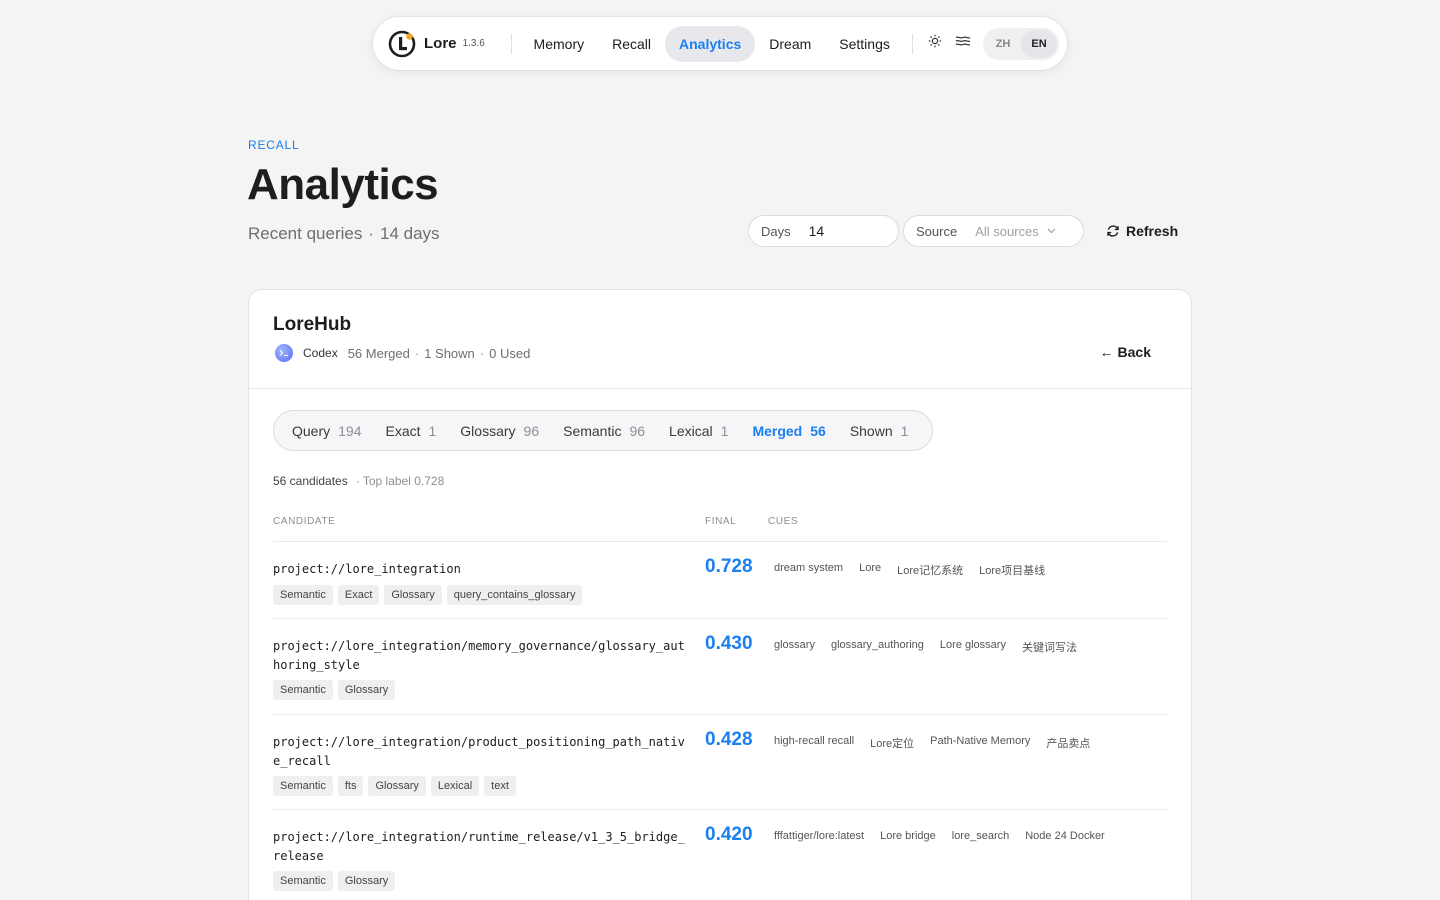  Describe the element at coordinates (274, 145) in the screenshot. I see `section-eyebrow: RECALL` at that location.